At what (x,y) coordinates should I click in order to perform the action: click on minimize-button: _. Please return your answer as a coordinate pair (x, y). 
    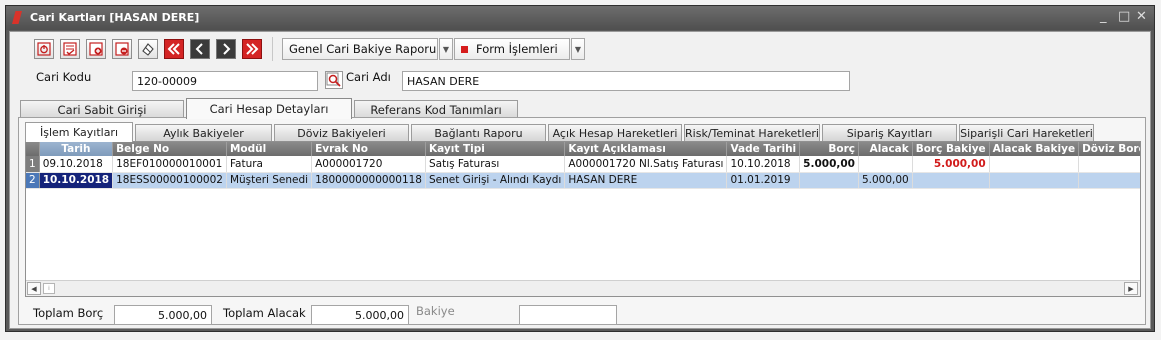
    Looking at the image, I should click on (1103, 16).